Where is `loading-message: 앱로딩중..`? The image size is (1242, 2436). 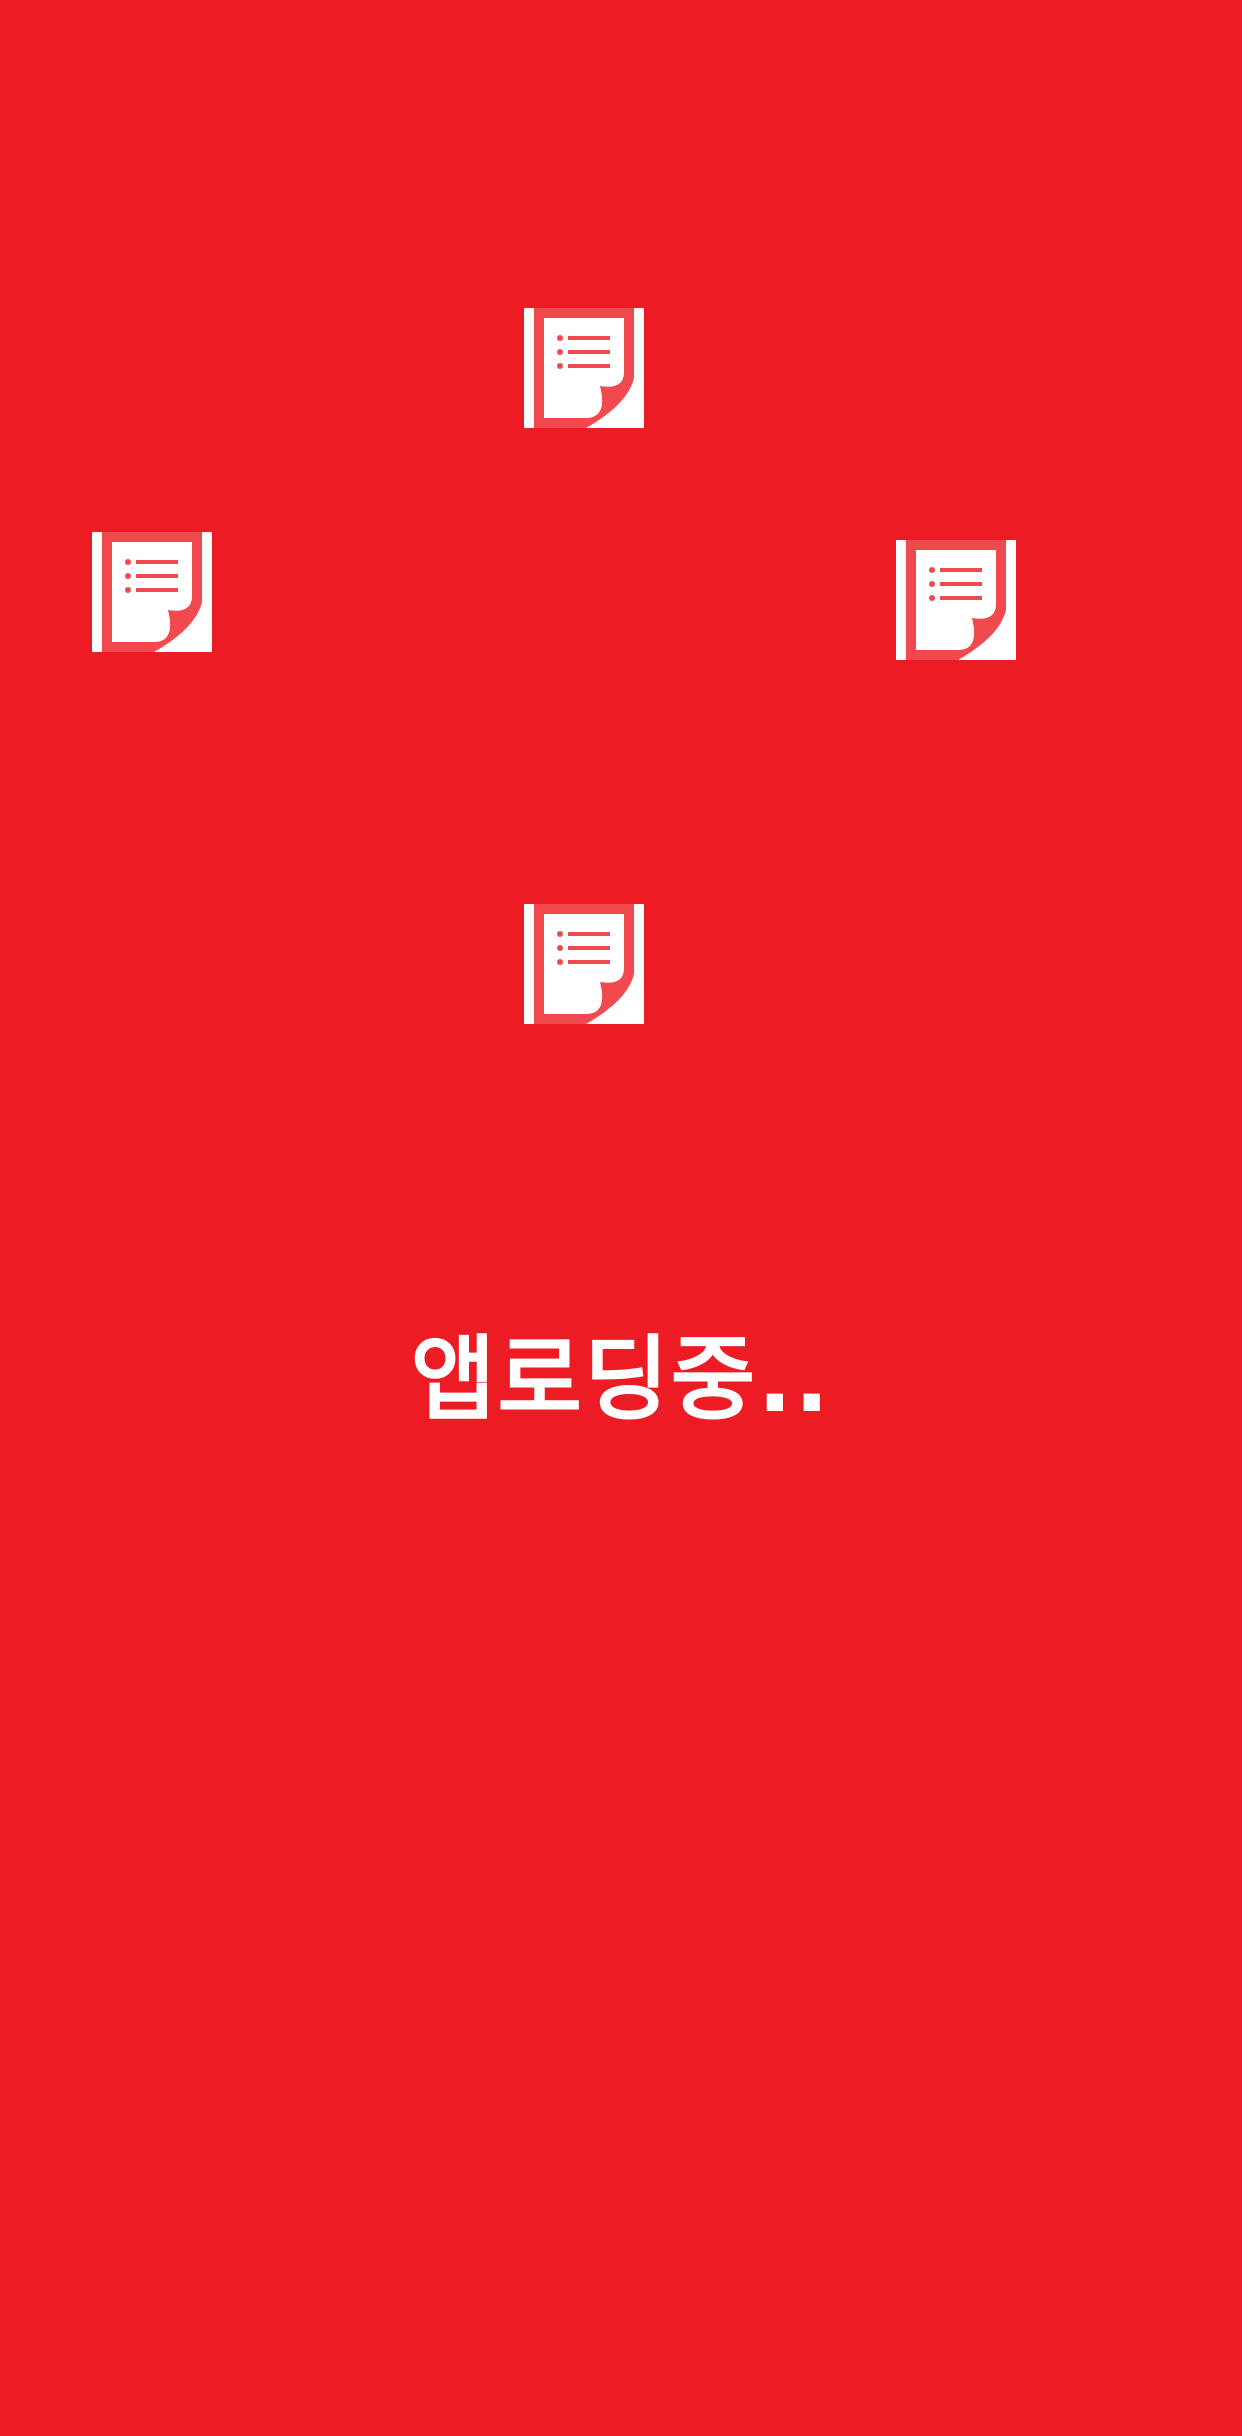 loading-message: 앱로딩중.. is located at coordinates (621, 1379).